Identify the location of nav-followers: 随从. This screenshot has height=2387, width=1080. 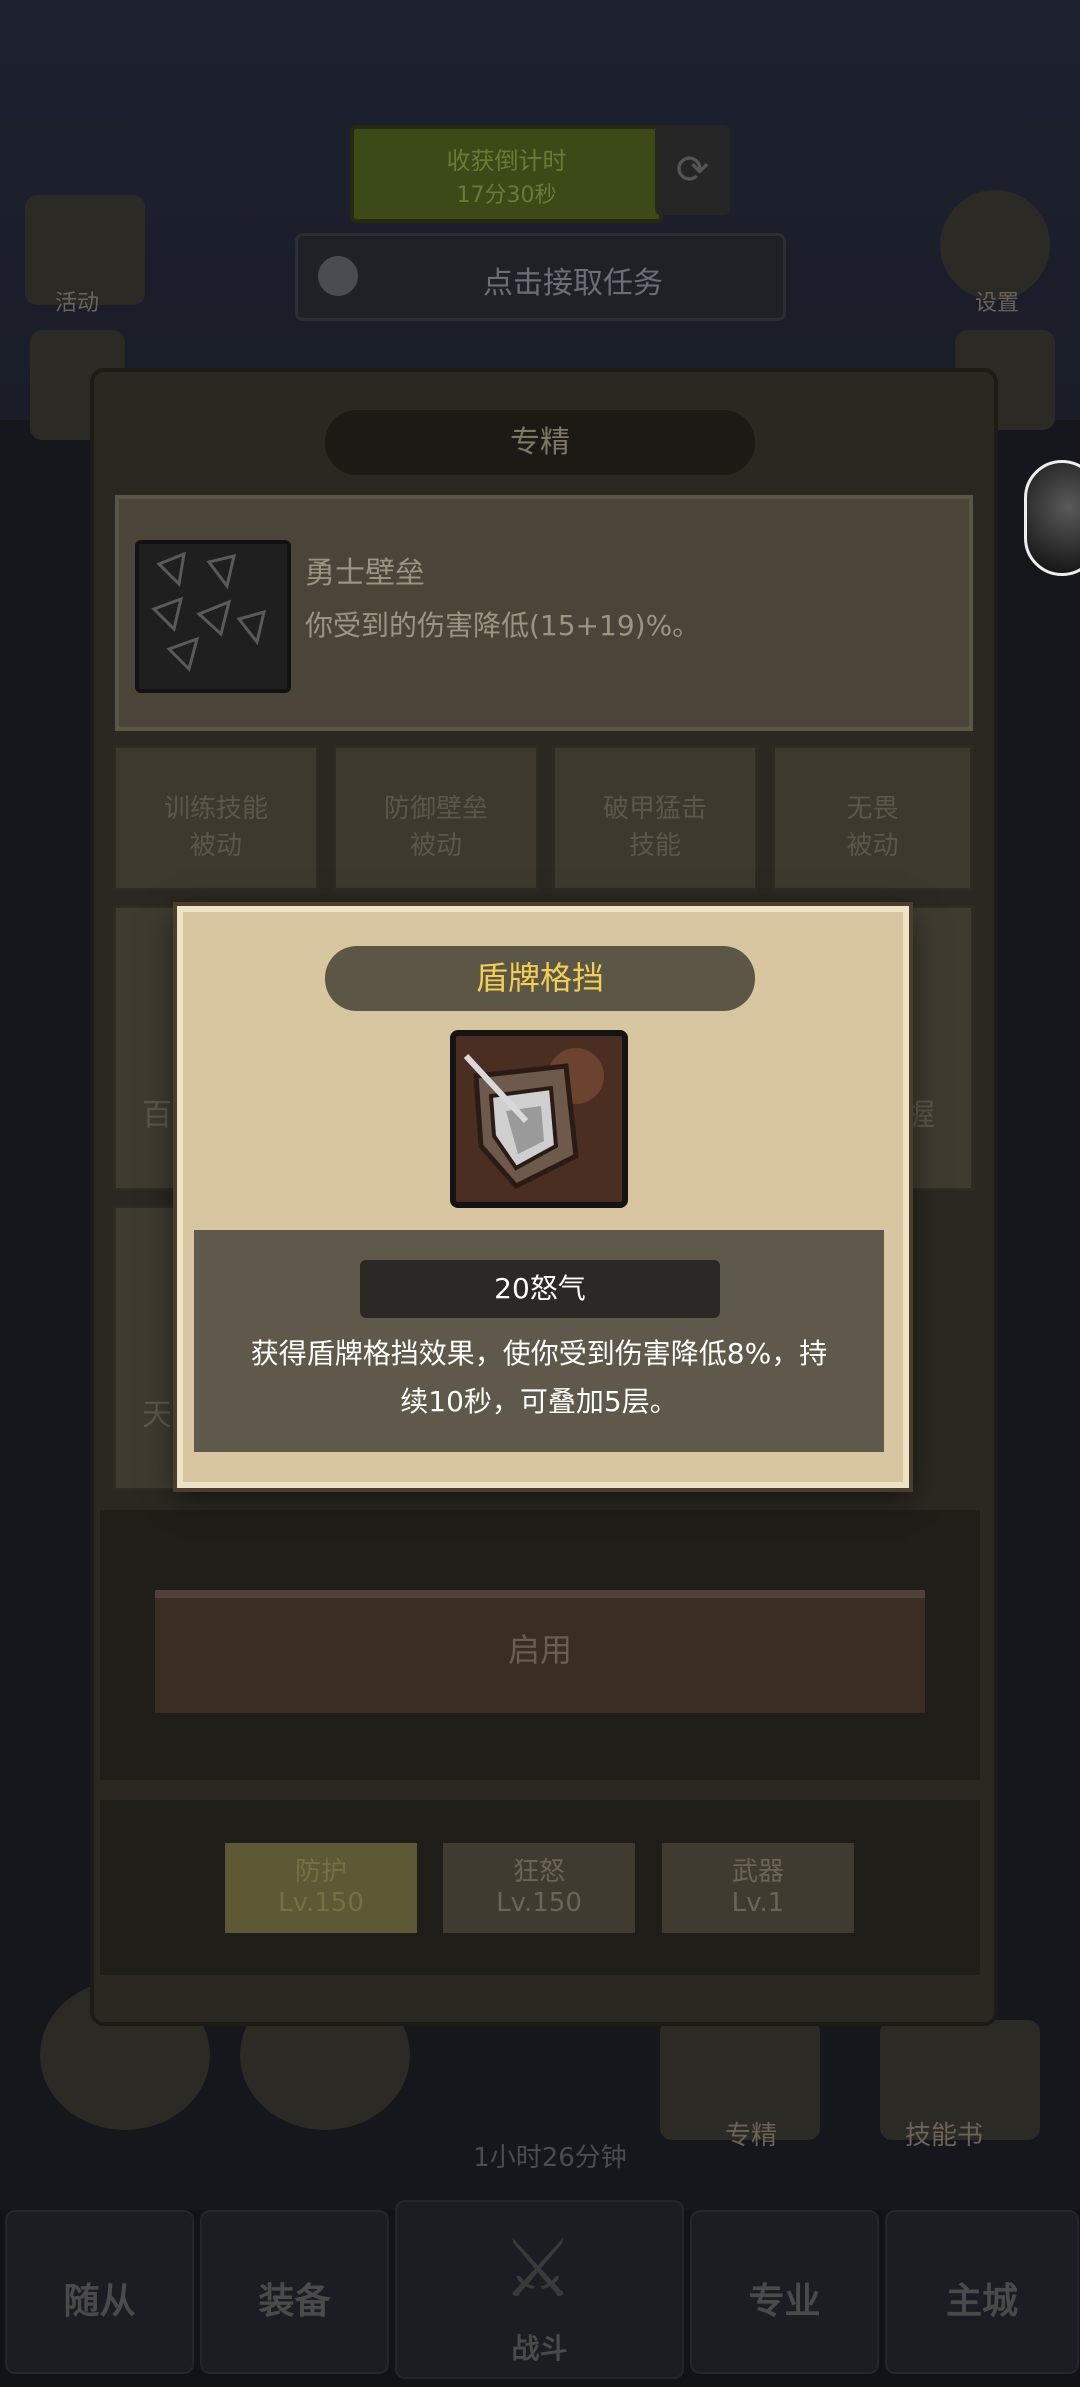
(99, 2292).